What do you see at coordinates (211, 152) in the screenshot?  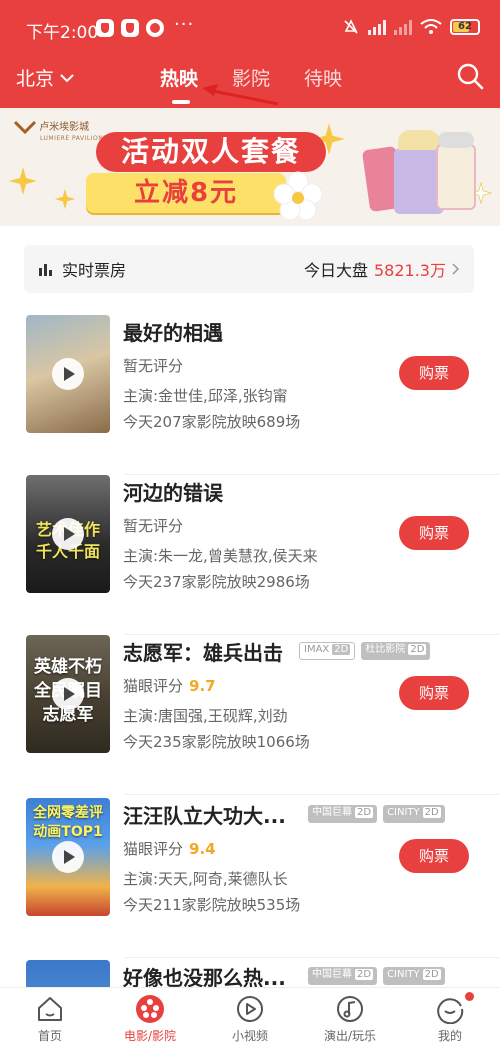 I see `banner-headline: 活动双人套餐` at bounding box center [211, 152].